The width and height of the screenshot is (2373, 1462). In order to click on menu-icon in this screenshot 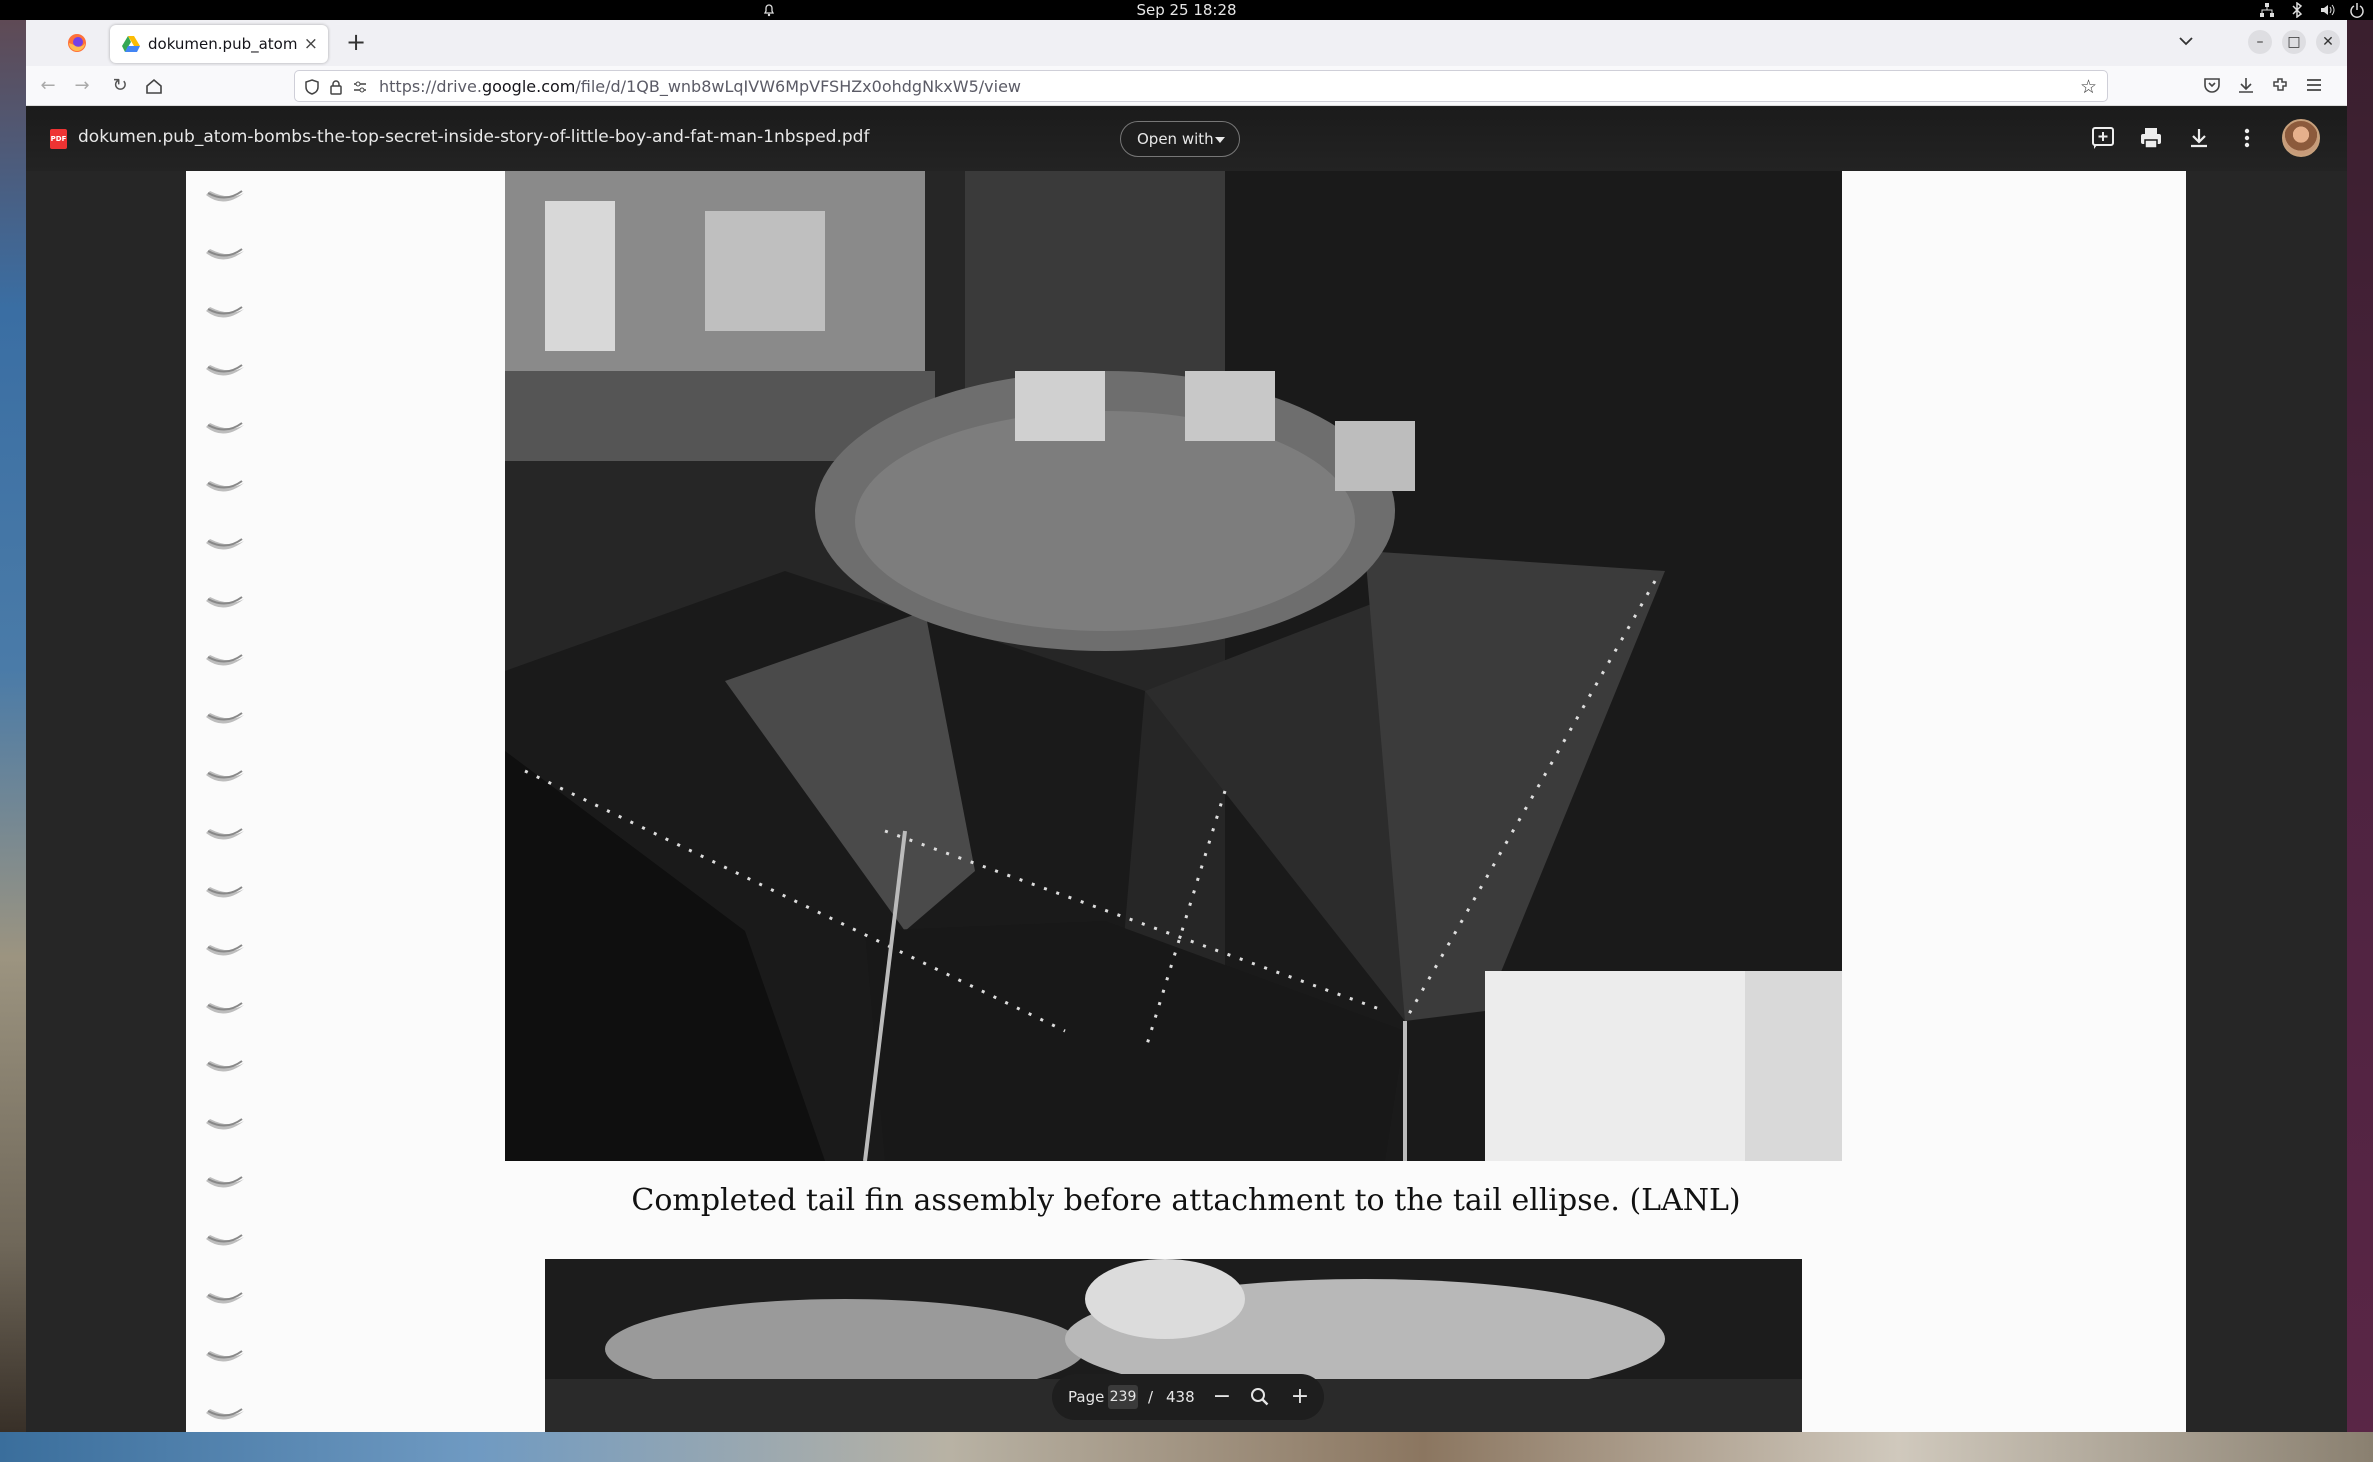, I will do `click(2314, 85)`.